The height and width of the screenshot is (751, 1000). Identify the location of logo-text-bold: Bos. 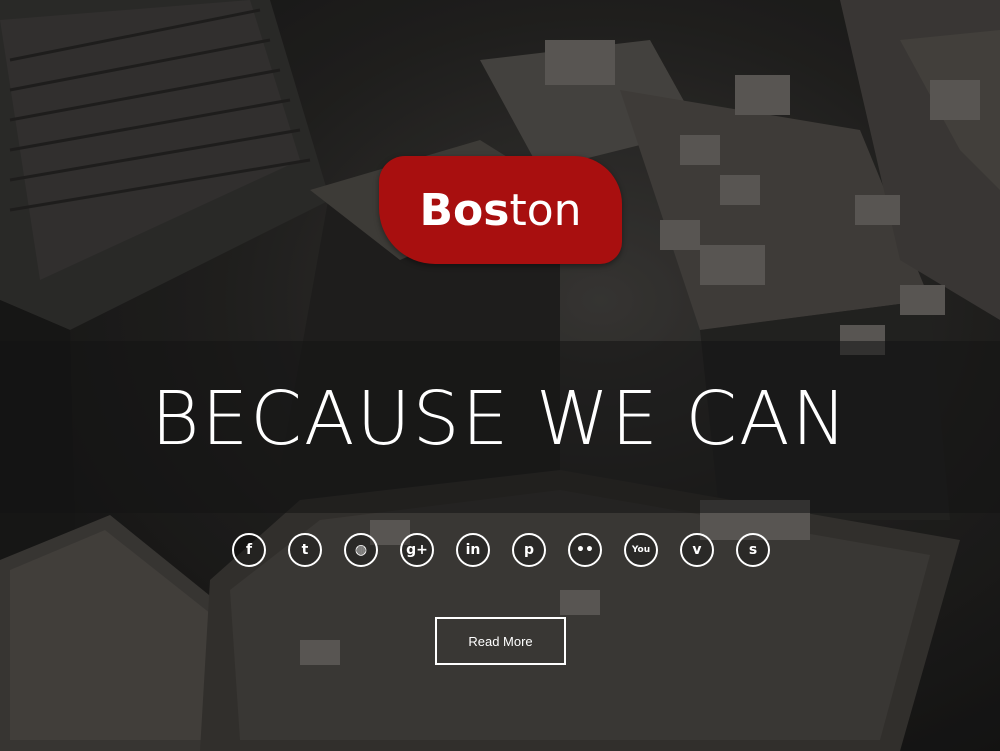
(464, 210).